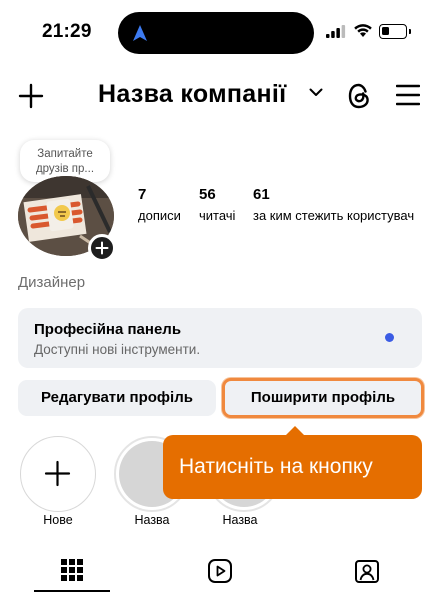  I want to click on stat-following-value: 61, so click(261, 194).